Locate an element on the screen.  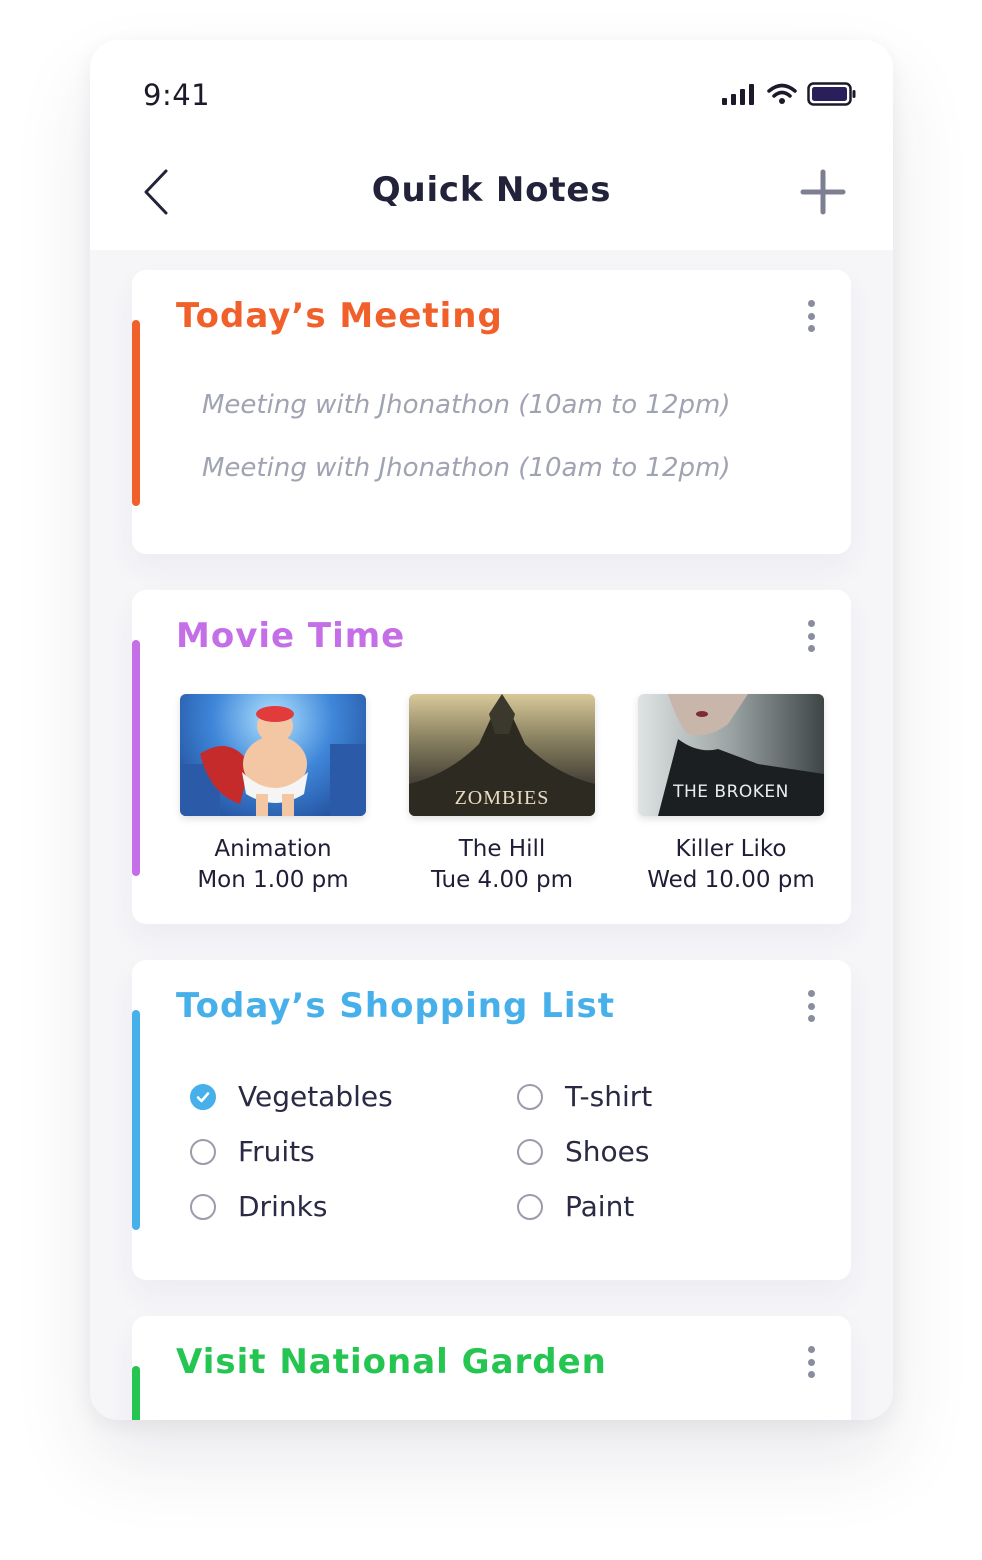
movie-time: Tue 4.00 pm is located at coordinates (502, 880).